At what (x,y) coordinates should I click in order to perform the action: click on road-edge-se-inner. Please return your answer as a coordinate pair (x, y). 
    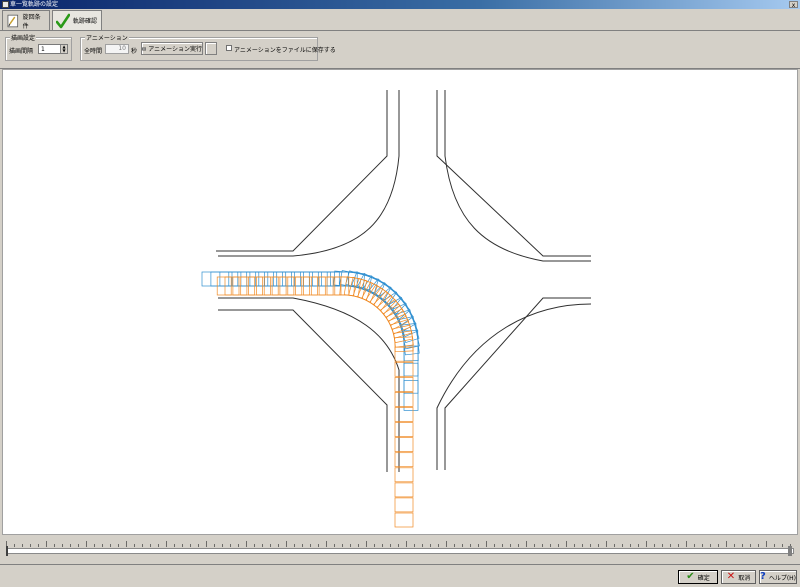
    Looking at the image, I should click on (514, 386).